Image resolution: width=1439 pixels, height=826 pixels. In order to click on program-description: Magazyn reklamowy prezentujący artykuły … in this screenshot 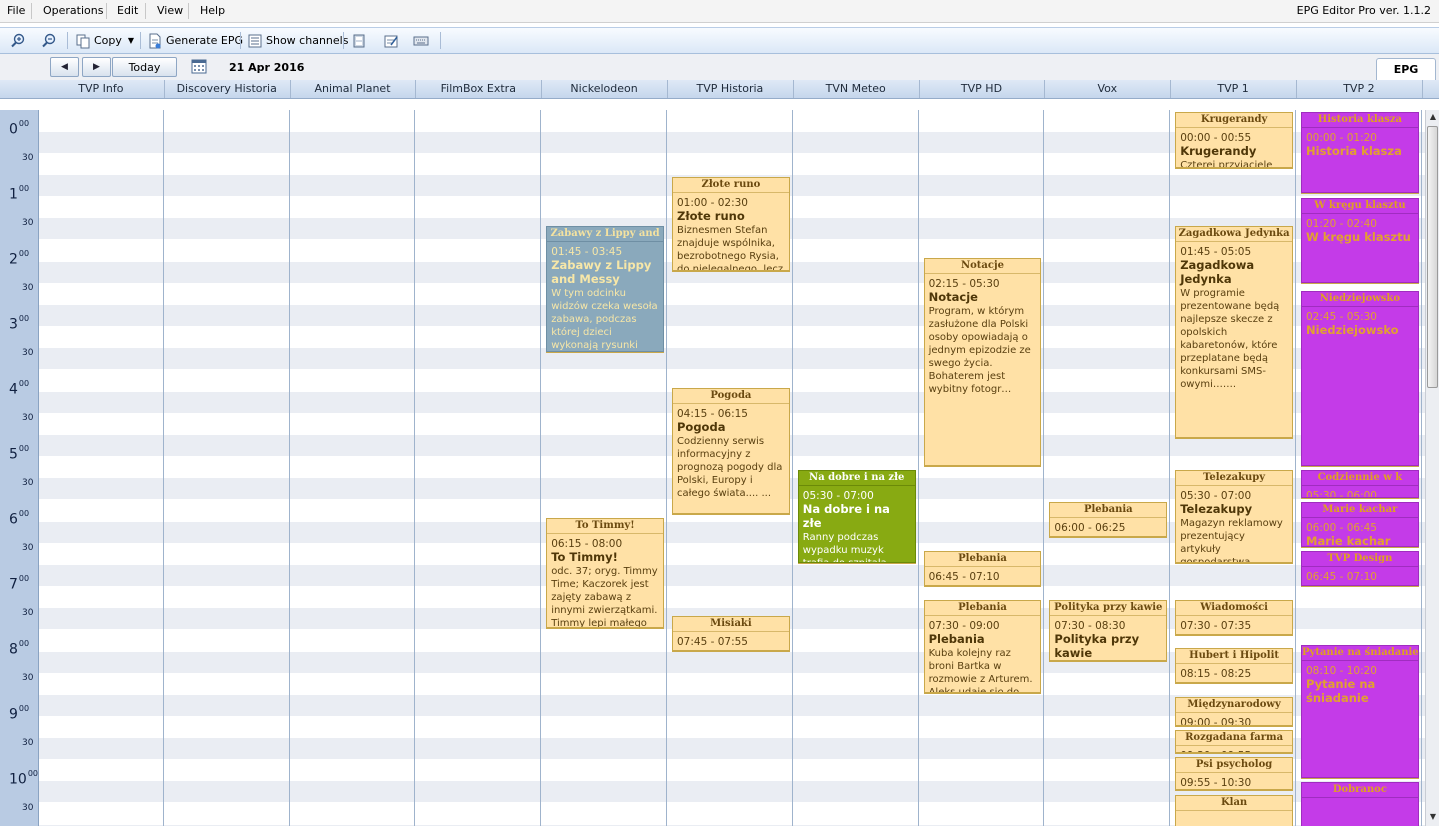, I will do `click(1231, 540)`.